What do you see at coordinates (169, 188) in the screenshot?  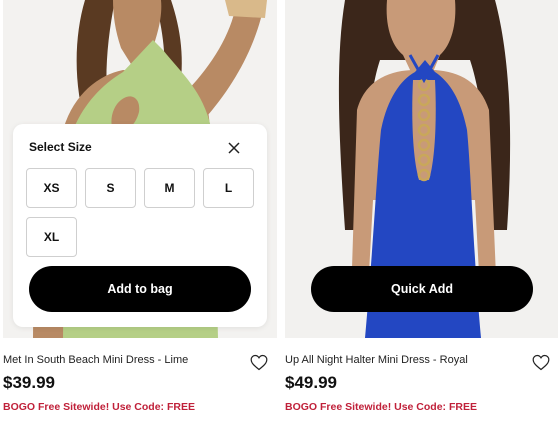 I see `size-option-m: M` at bounding box center [169, 188].